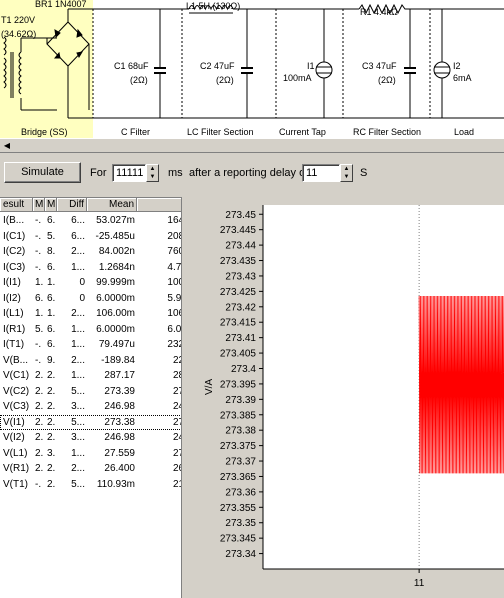 The image size is (504, 598). I want to click on y-tick-label: 273.395, so click(238, 384).